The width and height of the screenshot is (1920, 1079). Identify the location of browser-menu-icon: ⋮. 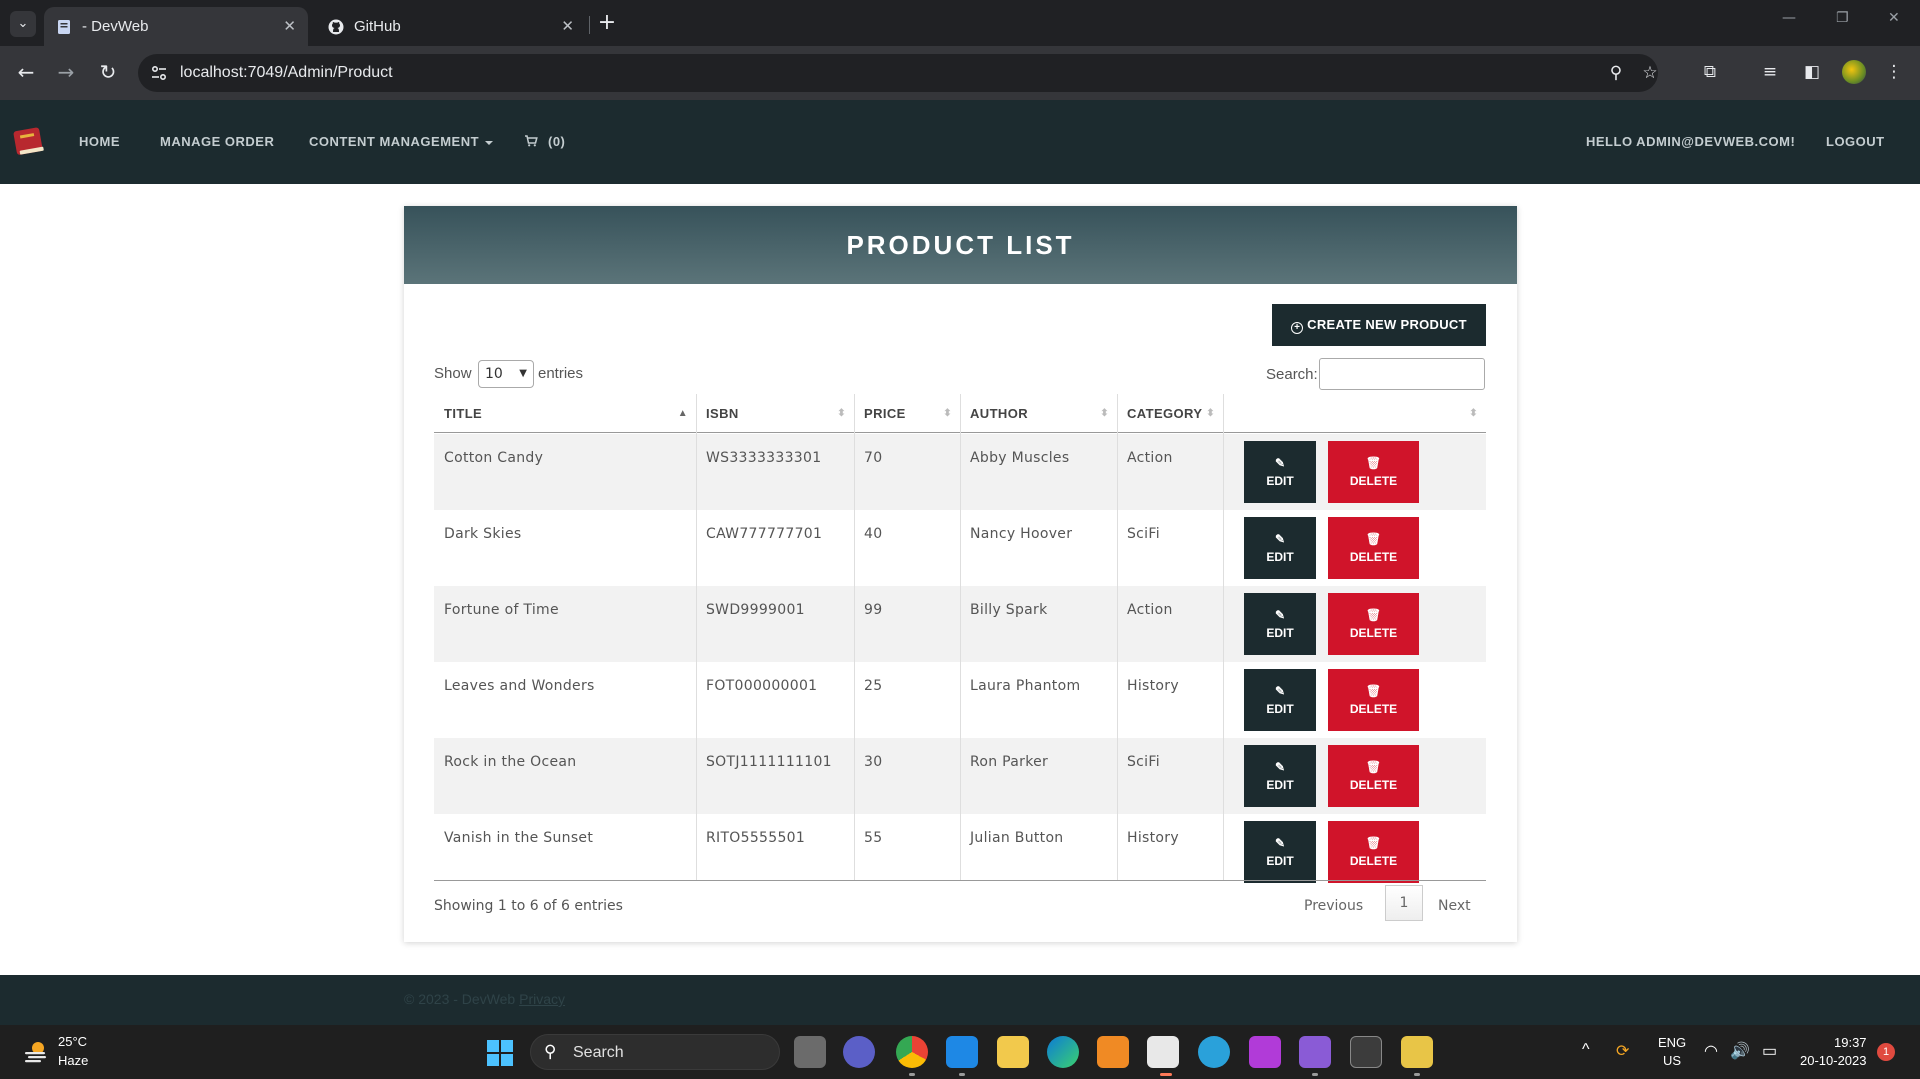
(1894, 72).